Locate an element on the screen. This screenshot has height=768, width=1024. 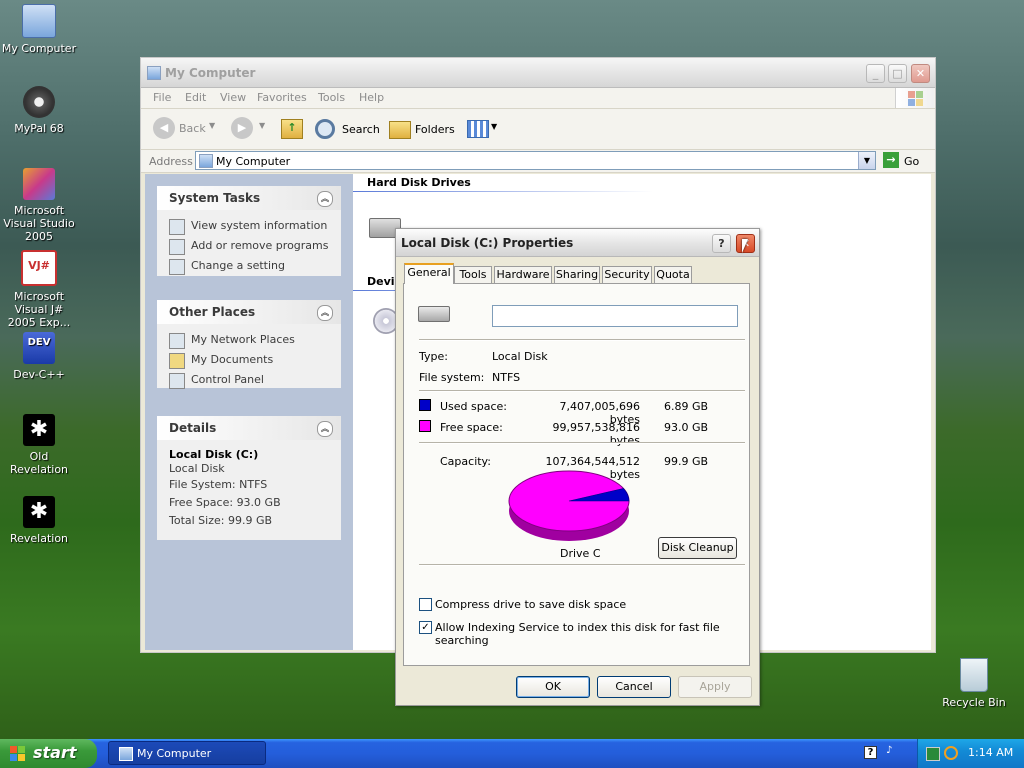
system-tasks-header: System Tasks ︽ is located at coordinates (249, 198).